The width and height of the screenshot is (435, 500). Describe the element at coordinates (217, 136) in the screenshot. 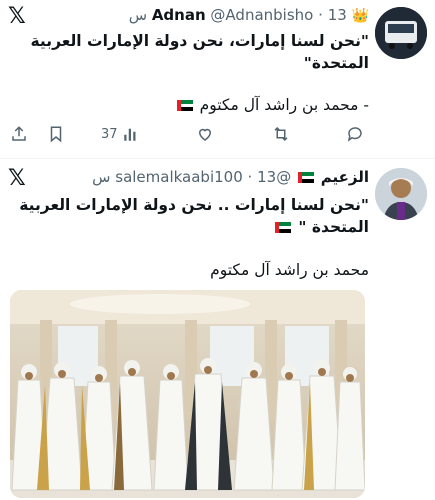

I see `action-bar: 37` at that location.